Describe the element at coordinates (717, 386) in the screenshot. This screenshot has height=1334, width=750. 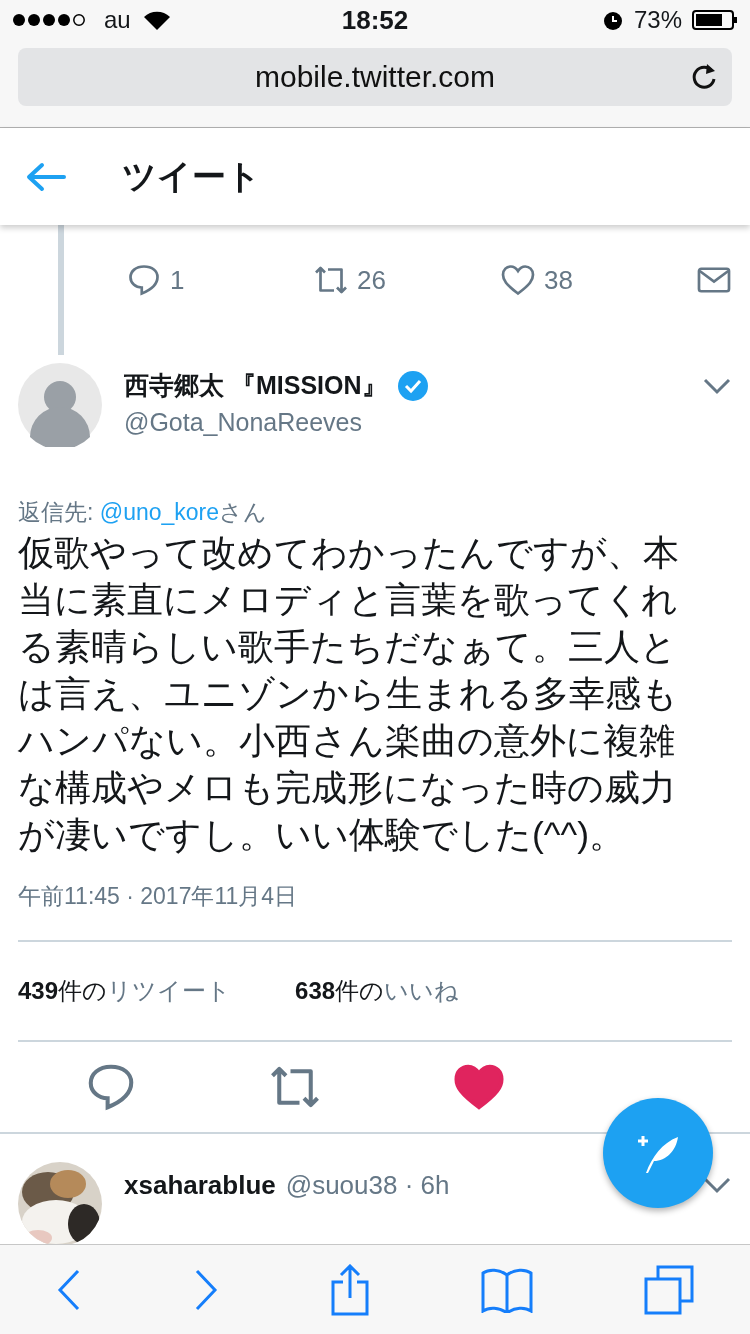
I see `chevron-down-icon` at that location.